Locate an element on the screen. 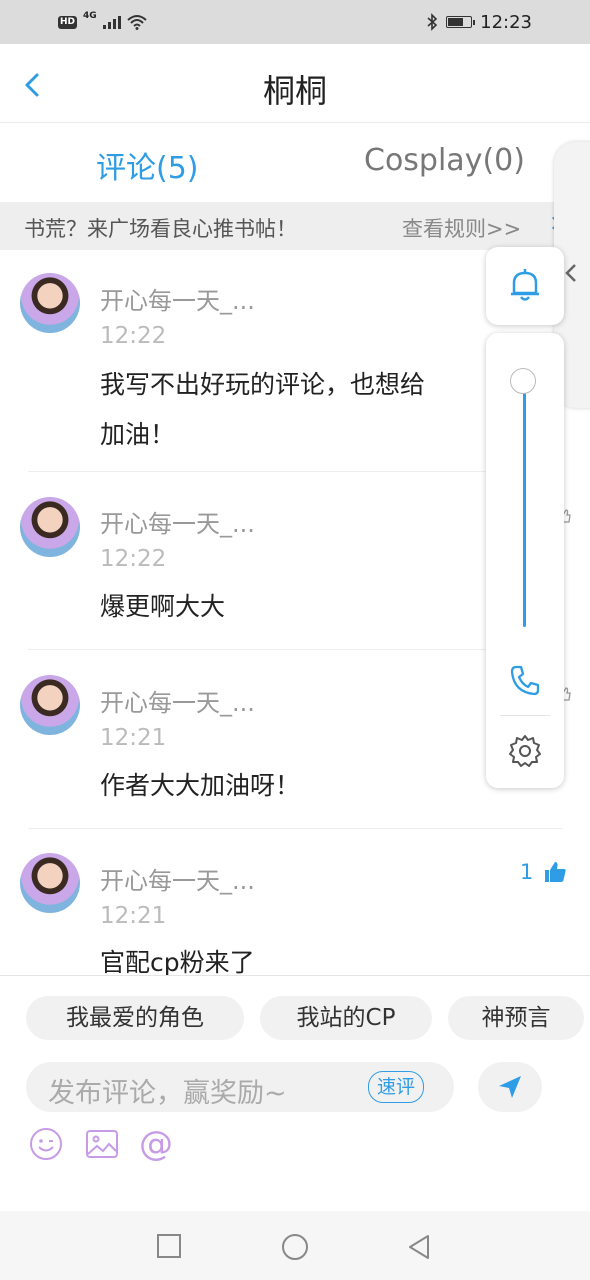 The image size is (590, 1280). page-title: 桐桐 is located at coordinates (294, 91).